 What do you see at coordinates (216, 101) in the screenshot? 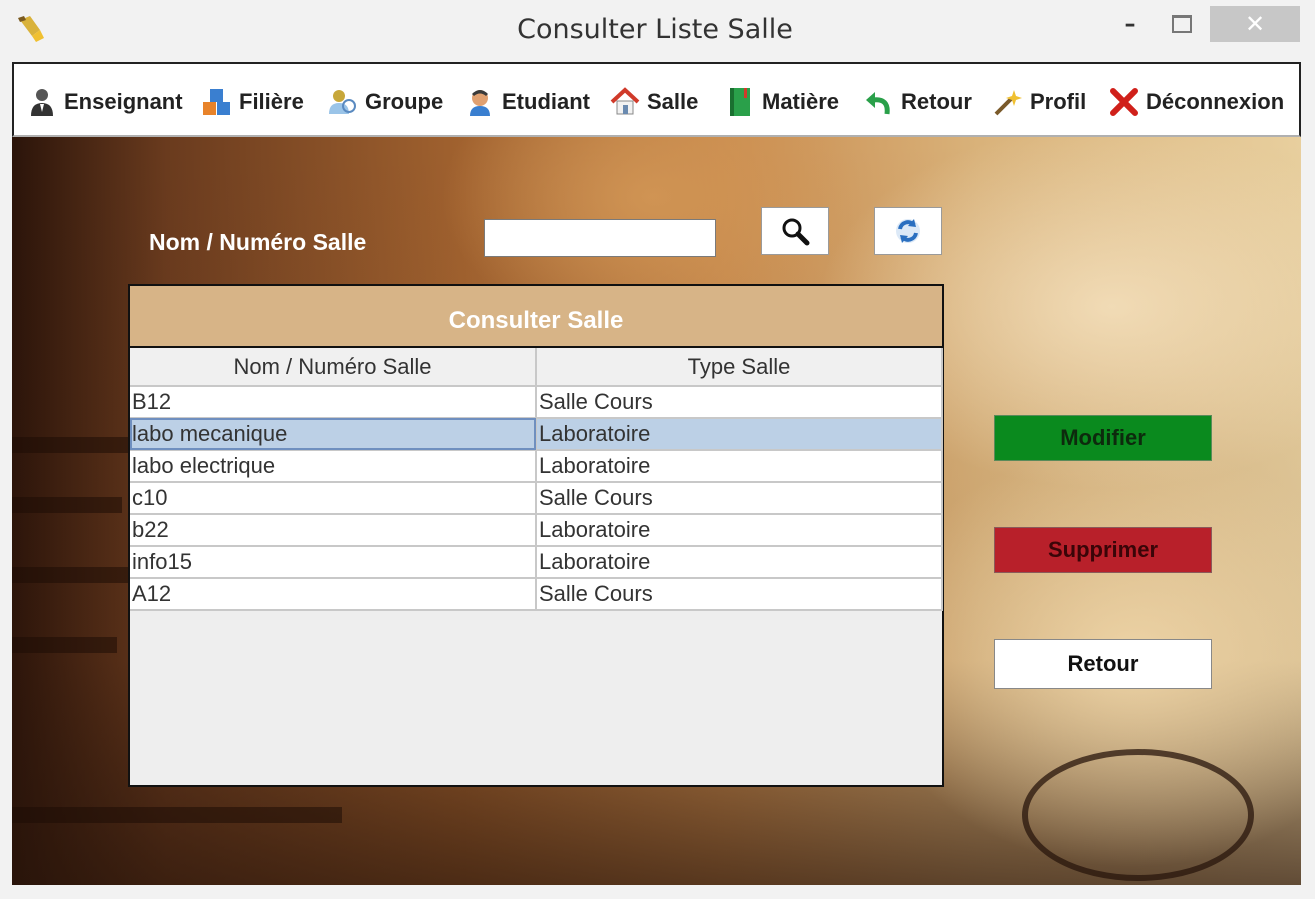
I see `blocks-icon` at bounding box center [216, 101].